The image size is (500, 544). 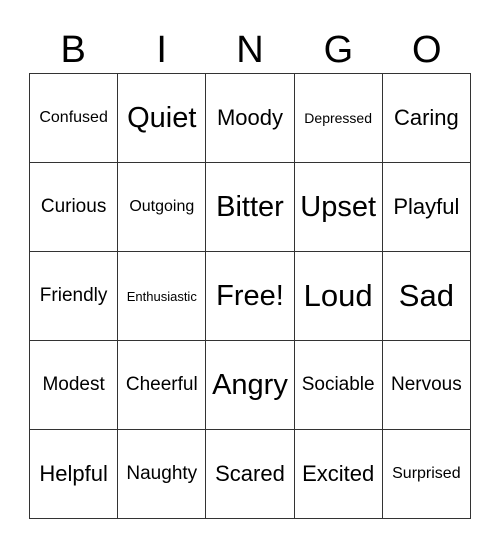 I want to click on header-letter: N, so click(x=250, y=50).